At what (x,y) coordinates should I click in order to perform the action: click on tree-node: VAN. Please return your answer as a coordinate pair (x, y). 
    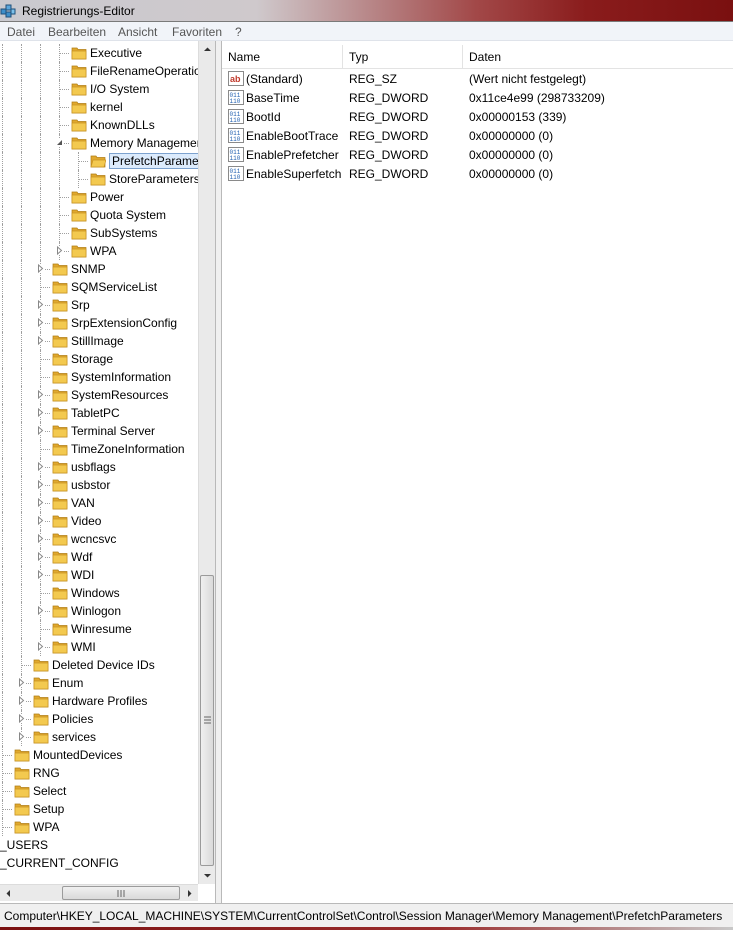
    Looking at the image, I should click on (99, 503).